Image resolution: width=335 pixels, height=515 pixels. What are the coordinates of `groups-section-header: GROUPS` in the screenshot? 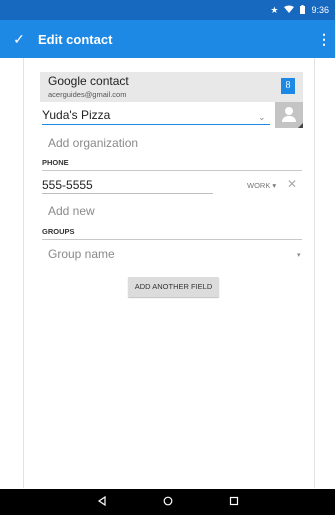 It's located at (172, 233).